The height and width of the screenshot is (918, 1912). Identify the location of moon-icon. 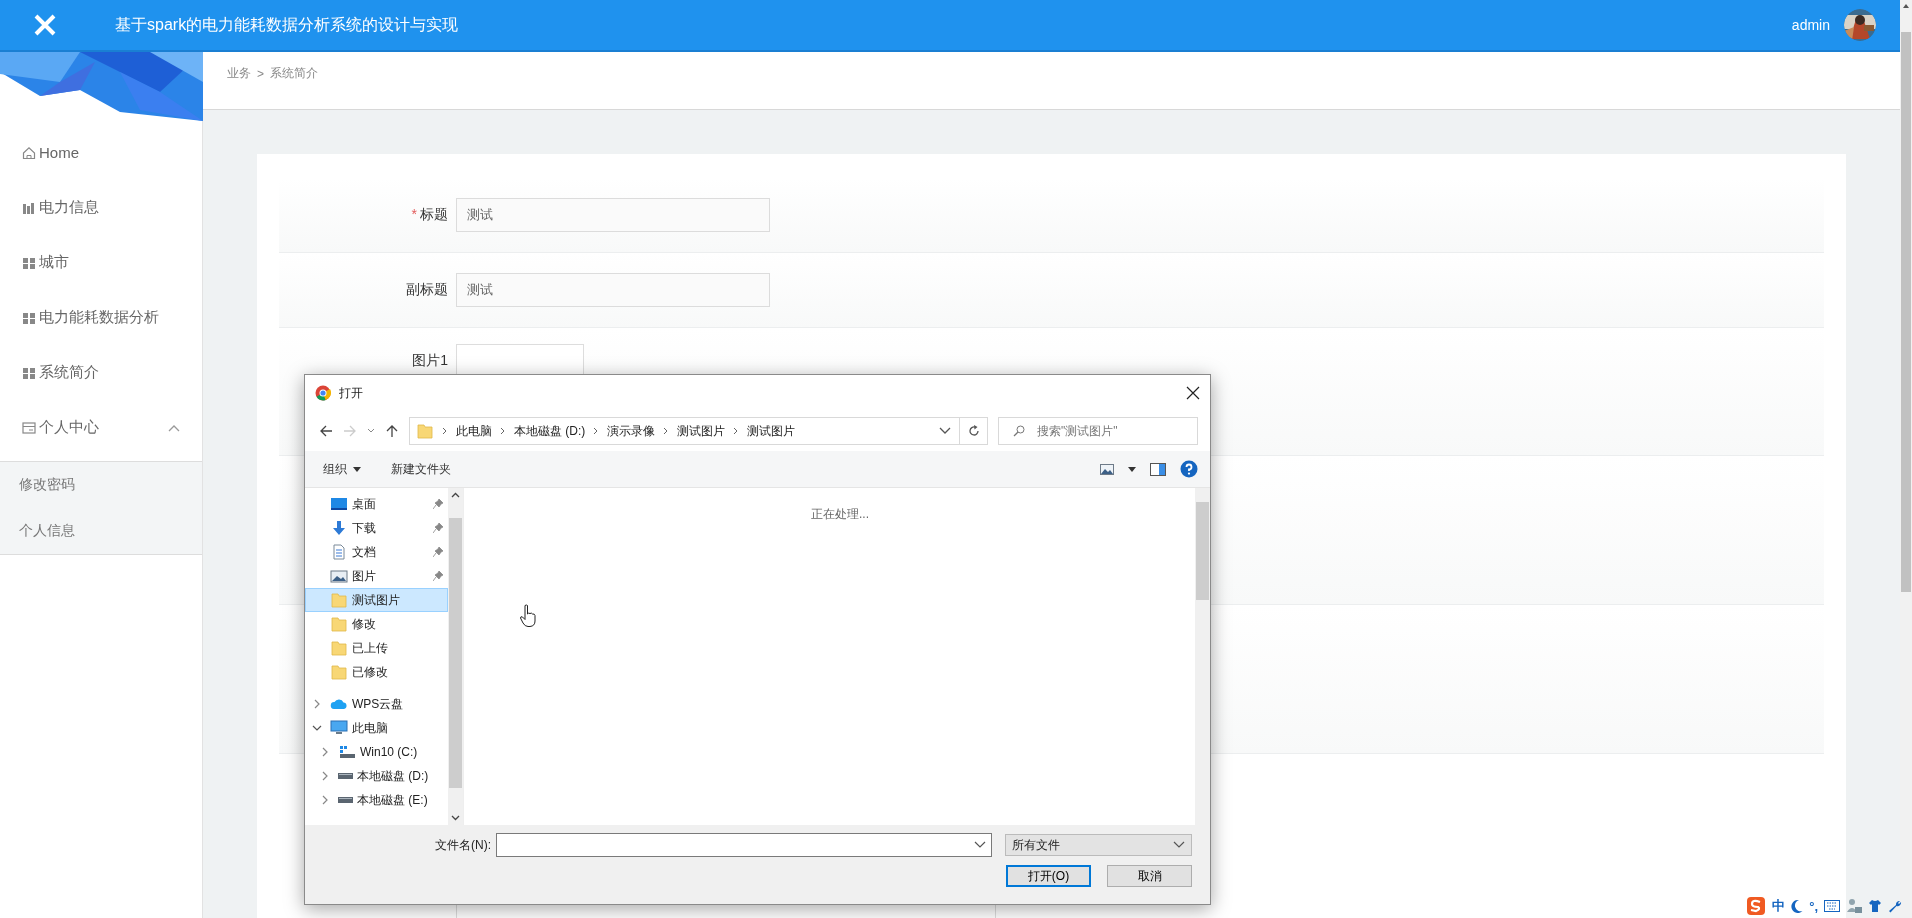
(1797, 906).